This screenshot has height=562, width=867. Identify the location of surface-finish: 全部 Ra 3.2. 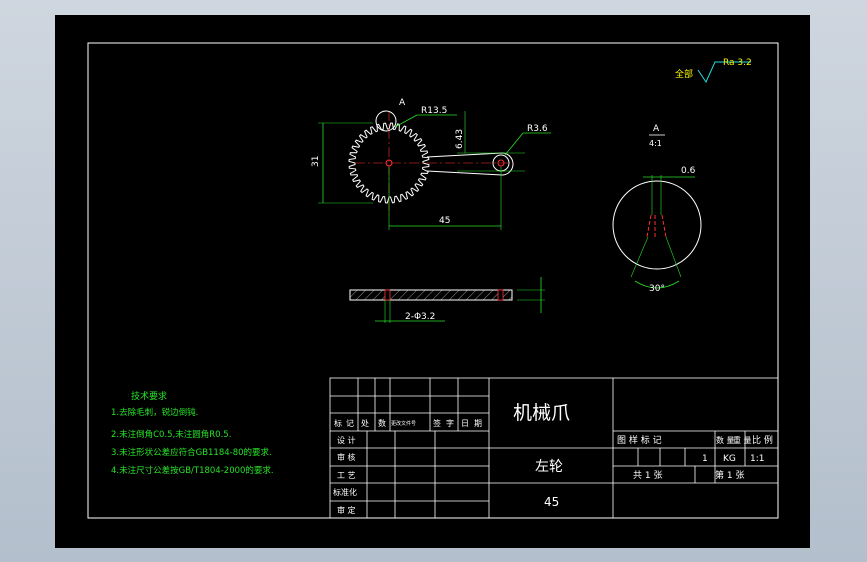
(713, 71).